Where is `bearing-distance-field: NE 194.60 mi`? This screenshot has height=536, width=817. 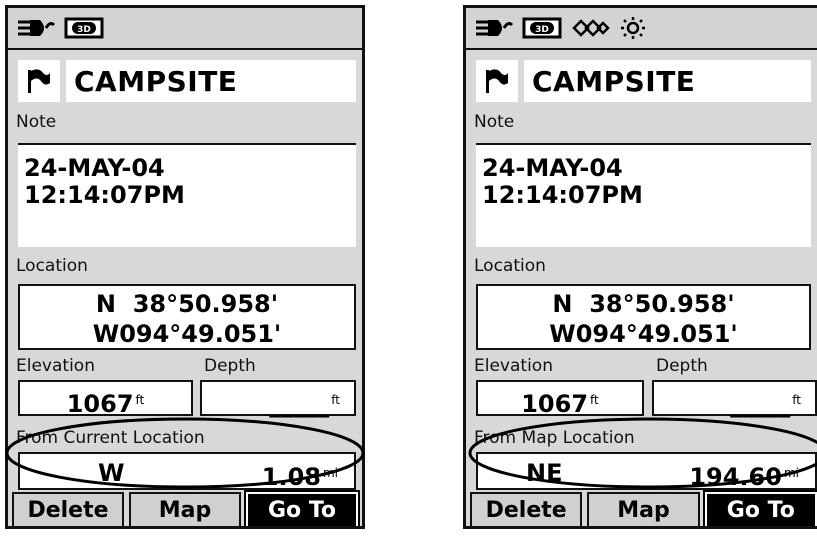
bearing-distance-field: NE 194.60 mi is located at coordinates (646, 471).